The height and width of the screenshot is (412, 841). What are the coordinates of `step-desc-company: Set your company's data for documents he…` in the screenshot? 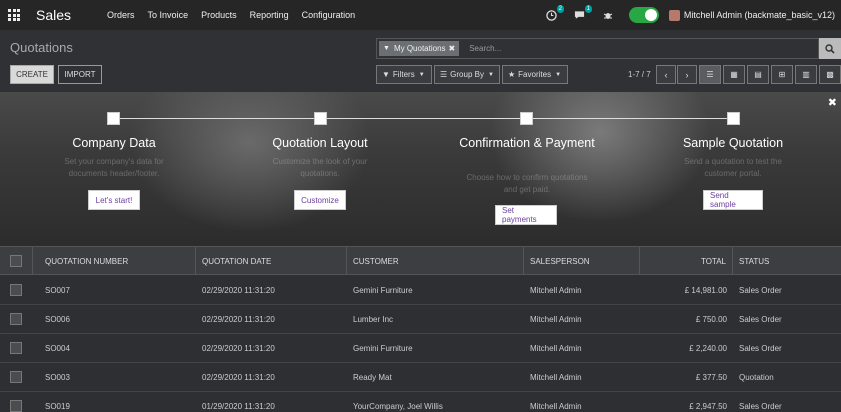 It's located at (114, 167).